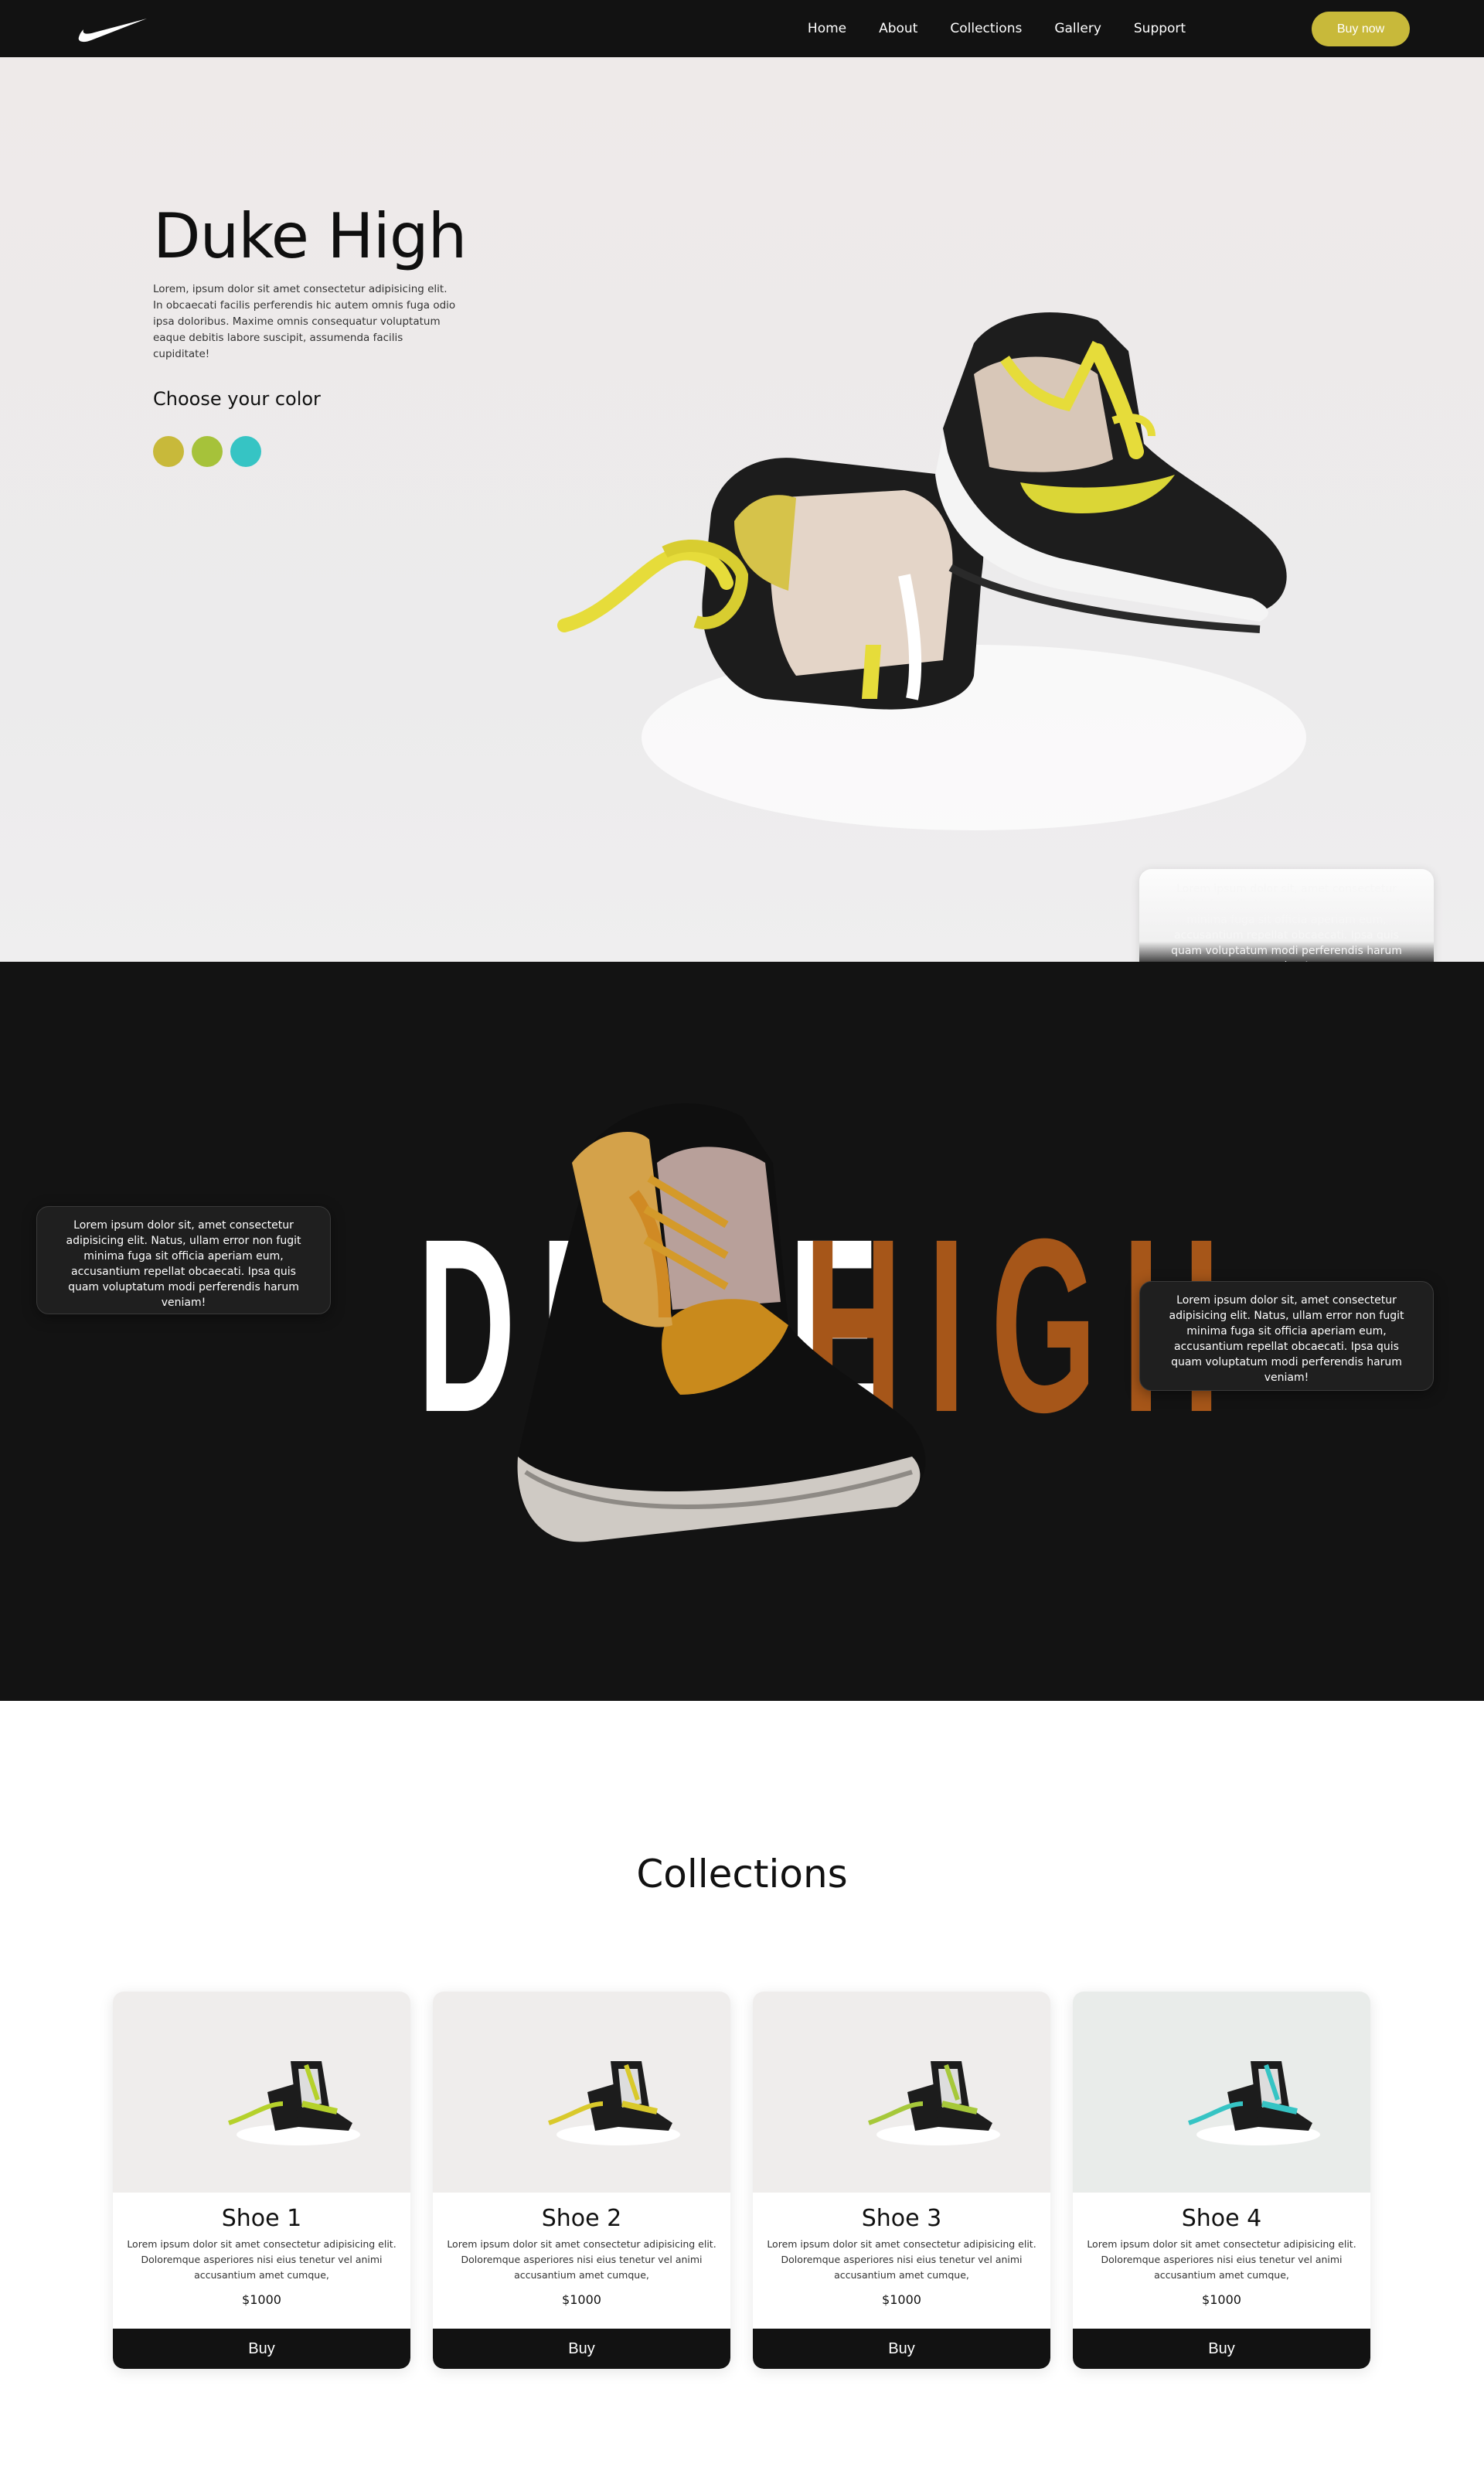  I want to click on hero-sneaker-image, so click(931, 571).